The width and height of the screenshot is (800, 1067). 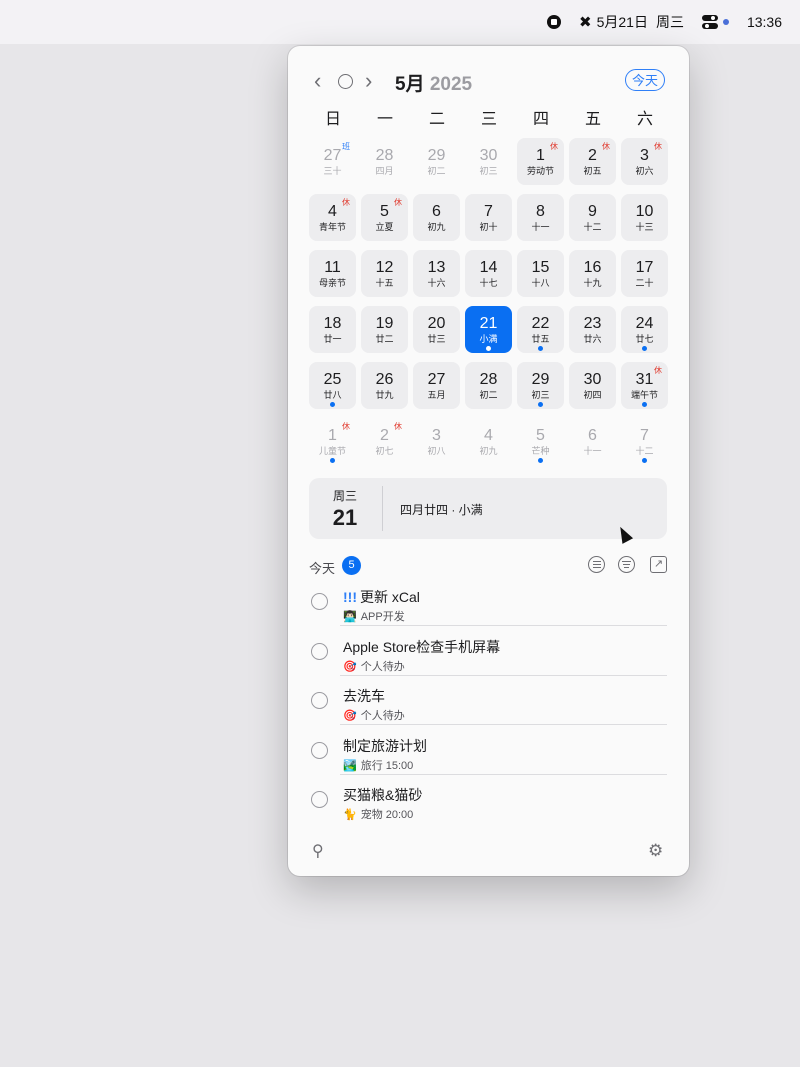 What do you see at coordinates (644, 435) in the screenshot?
I see `day-number: 7` at bounding box center [644, 435].